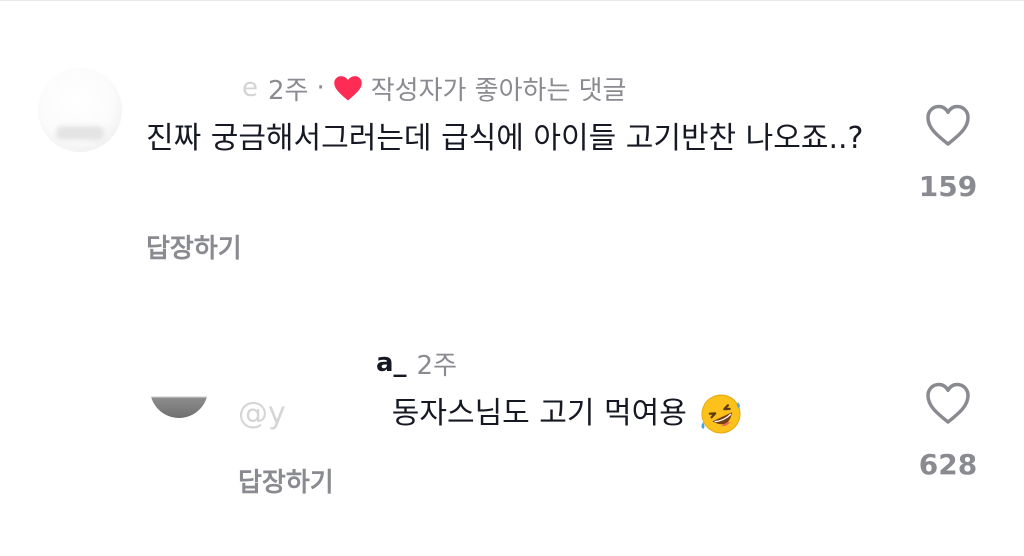  I want to click on heart-icon, so click(348, 88).